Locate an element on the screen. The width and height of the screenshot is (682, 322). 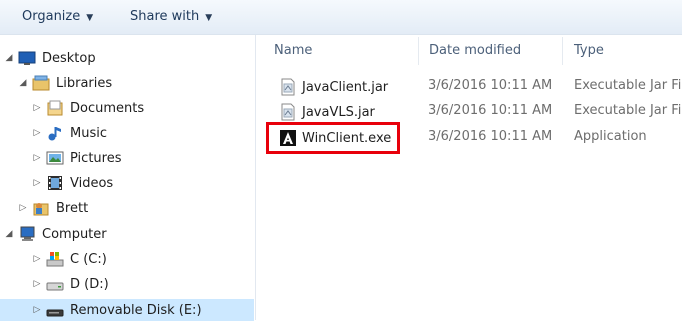
nav-item-removable-disk: ▷ Removable Disk (E:) is located at coordinates (127, 310).